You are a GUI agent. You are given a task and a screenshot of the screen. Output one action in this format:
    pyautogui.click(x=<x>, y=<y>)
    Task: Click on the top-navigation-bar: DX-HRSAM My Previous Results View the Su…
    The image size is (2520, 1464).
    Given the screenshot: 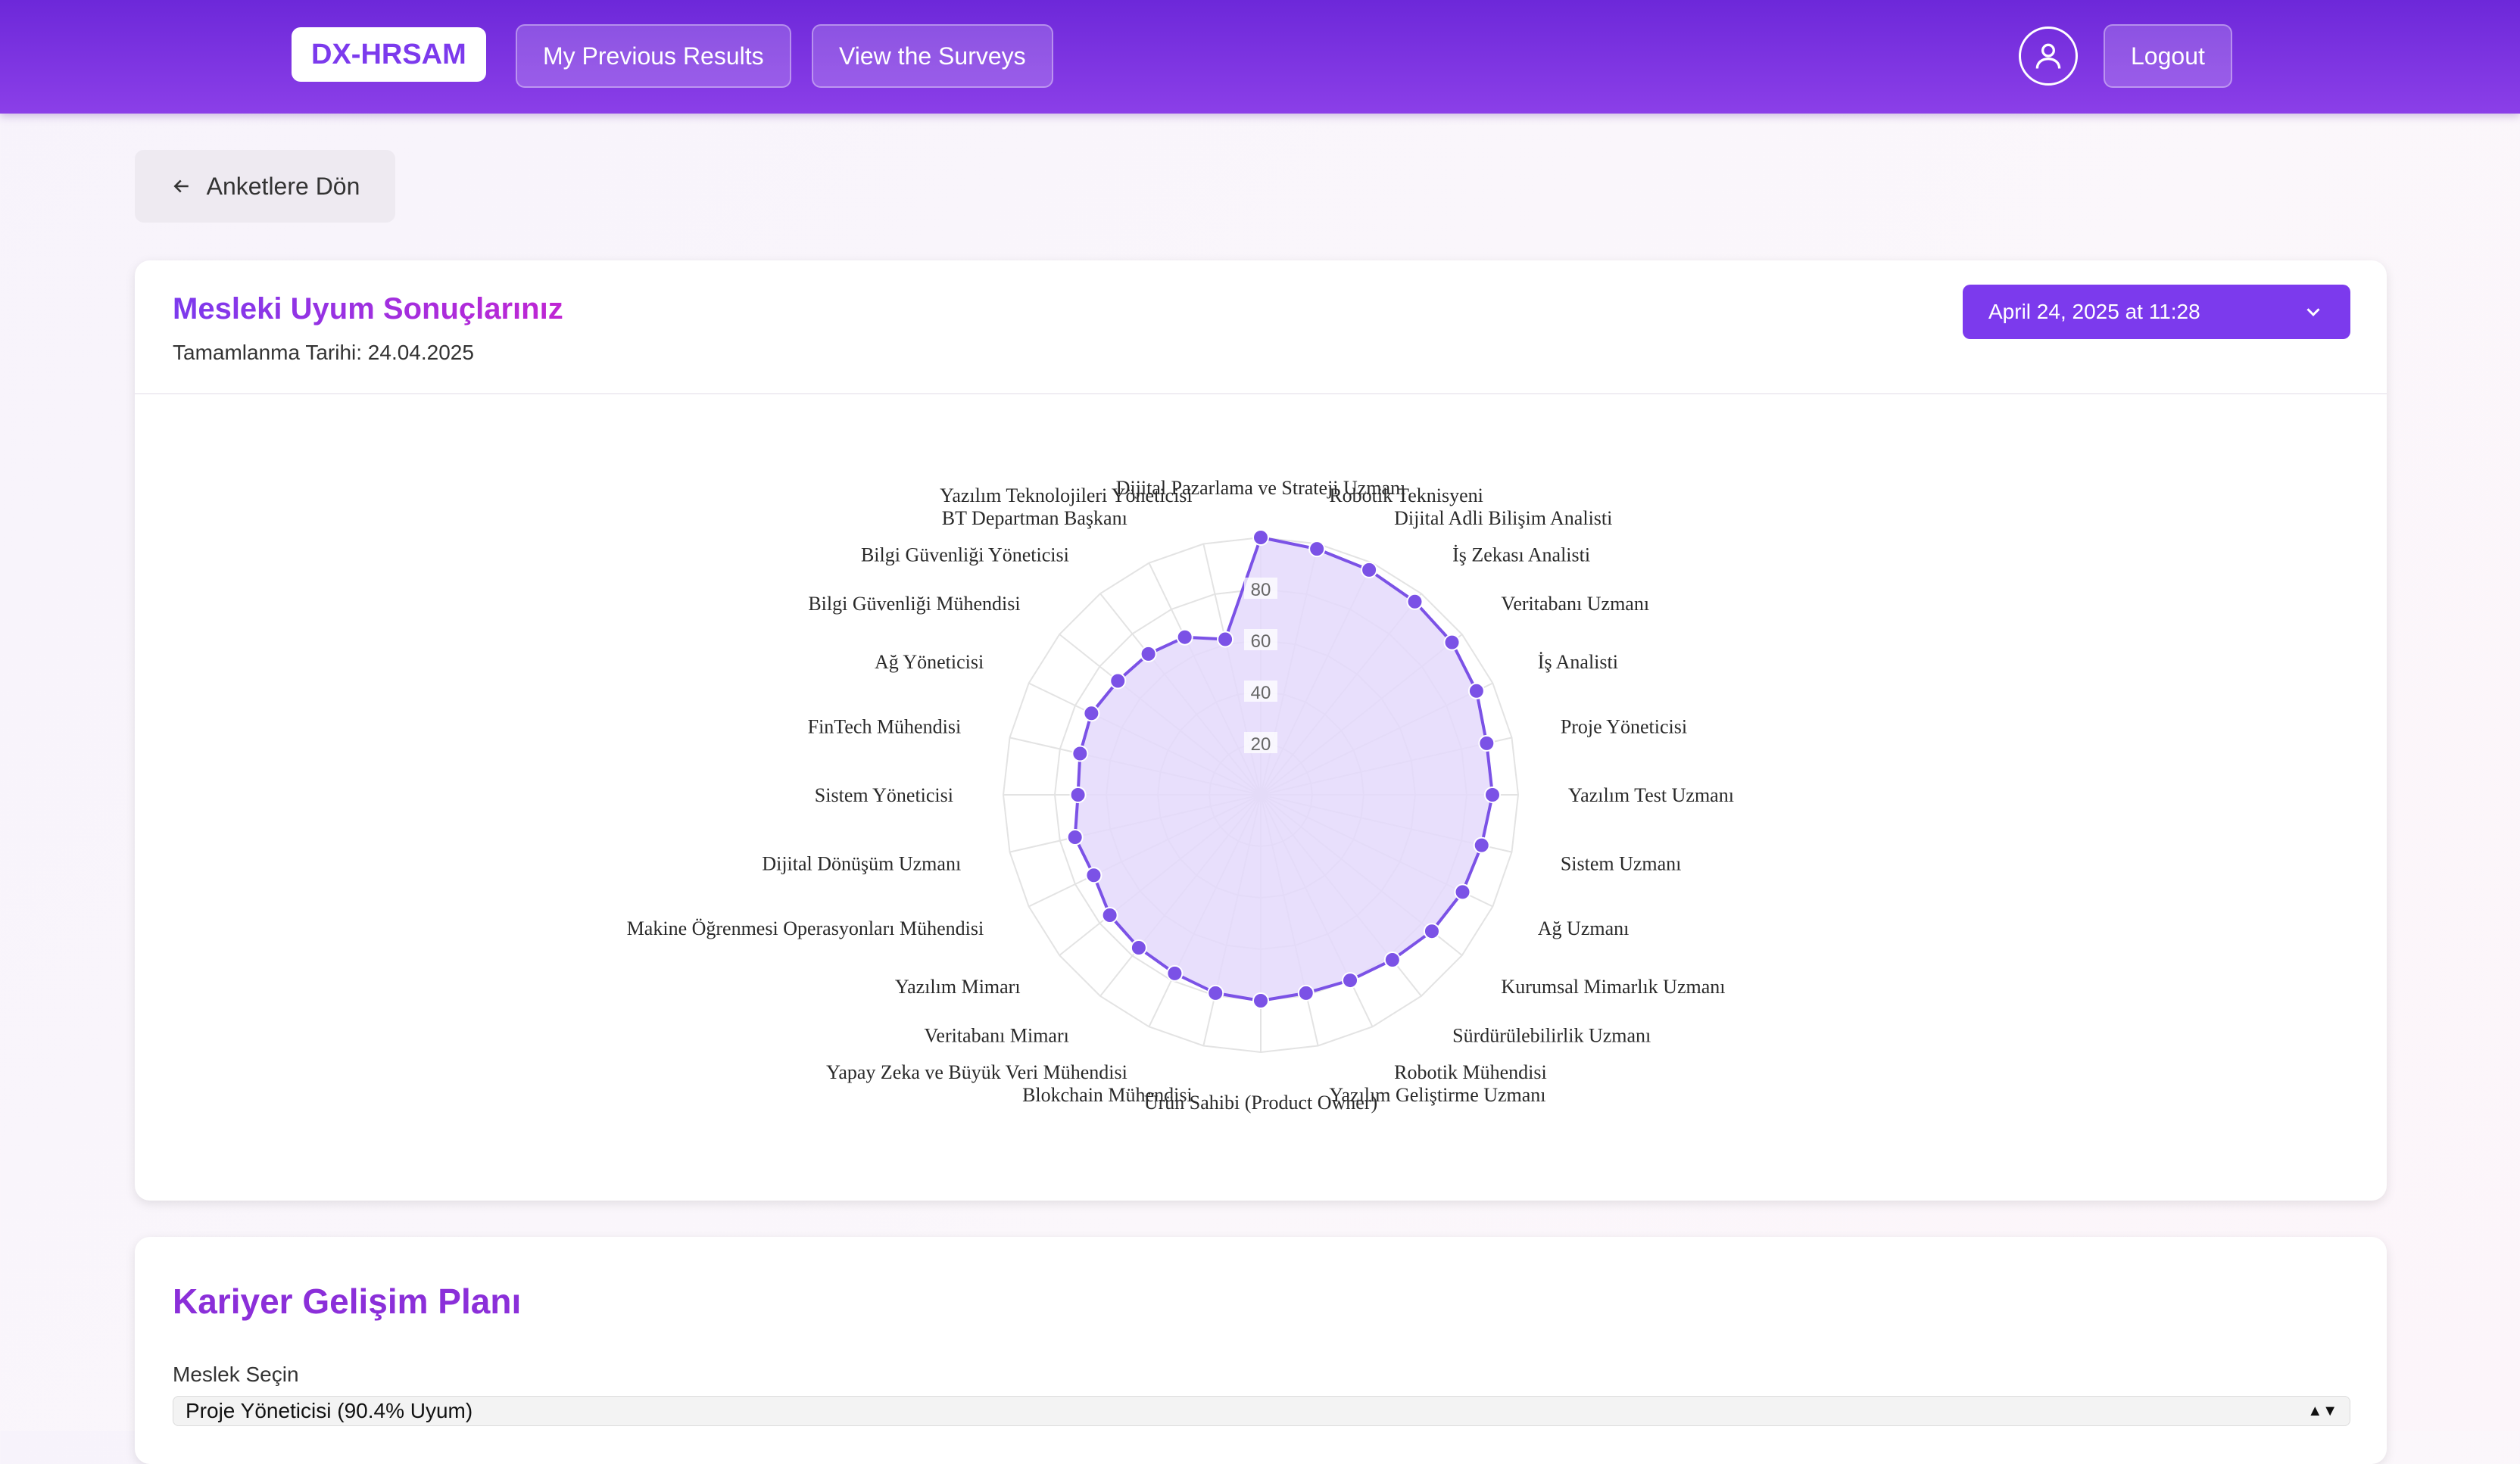 What is the action you would take?
    pyautogui.click(x=1260, y=57)
    